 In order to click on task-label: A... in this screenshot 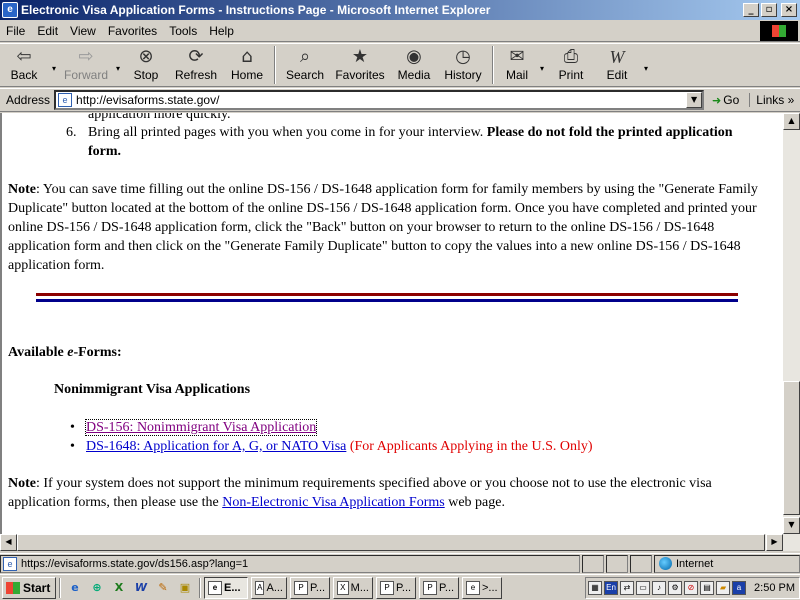, I will do `click(274, 587)`.